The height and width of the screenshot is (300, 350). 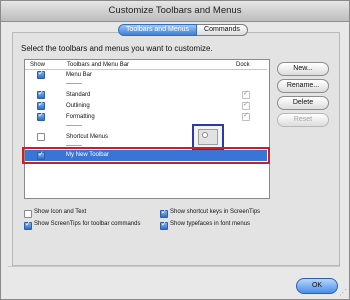 What do you see at coordinates (243, 65) in the screenshot?
I see `column-header-dock: Dock` at bounding box center [243, 65].